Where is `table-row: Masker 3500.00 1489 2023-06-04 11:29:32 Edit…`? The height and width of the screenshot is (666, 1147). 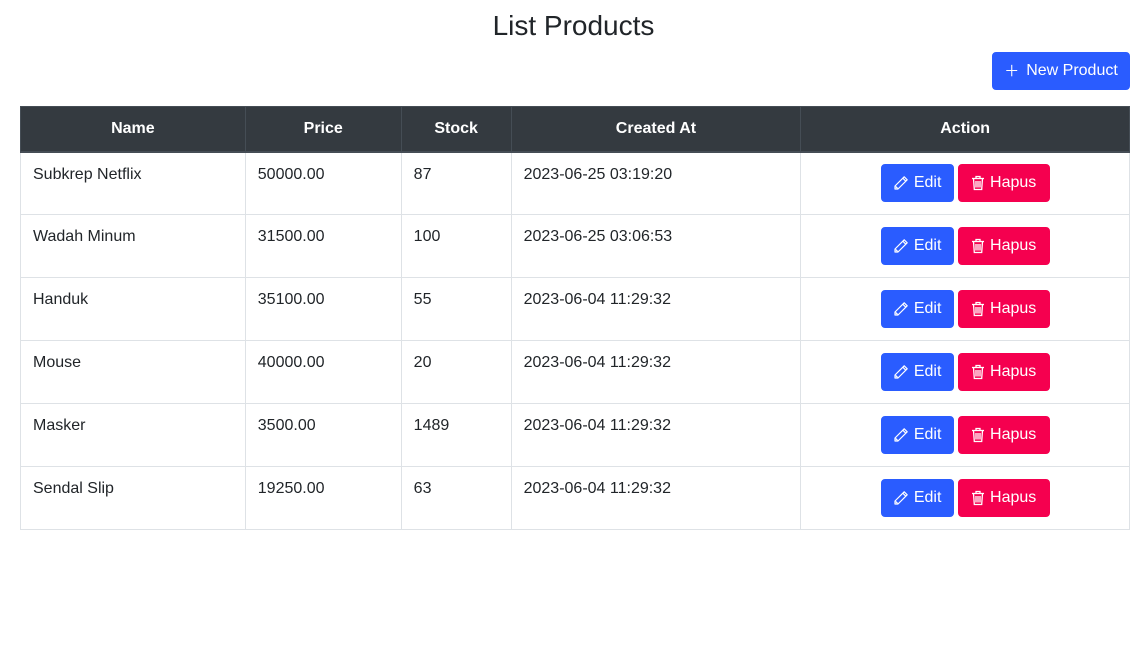 table-row: Masker 3500.00 1489 2023-06-04 11:29:32 Edit… is located at coordinates (575, 435).